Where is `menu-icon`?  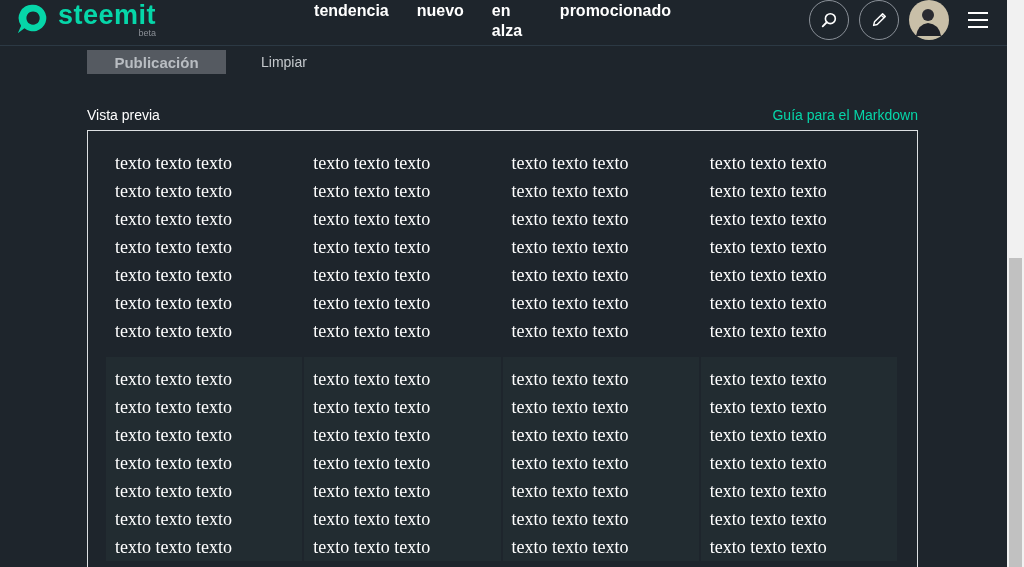
menu-icon is located at coordinates (978, 20).